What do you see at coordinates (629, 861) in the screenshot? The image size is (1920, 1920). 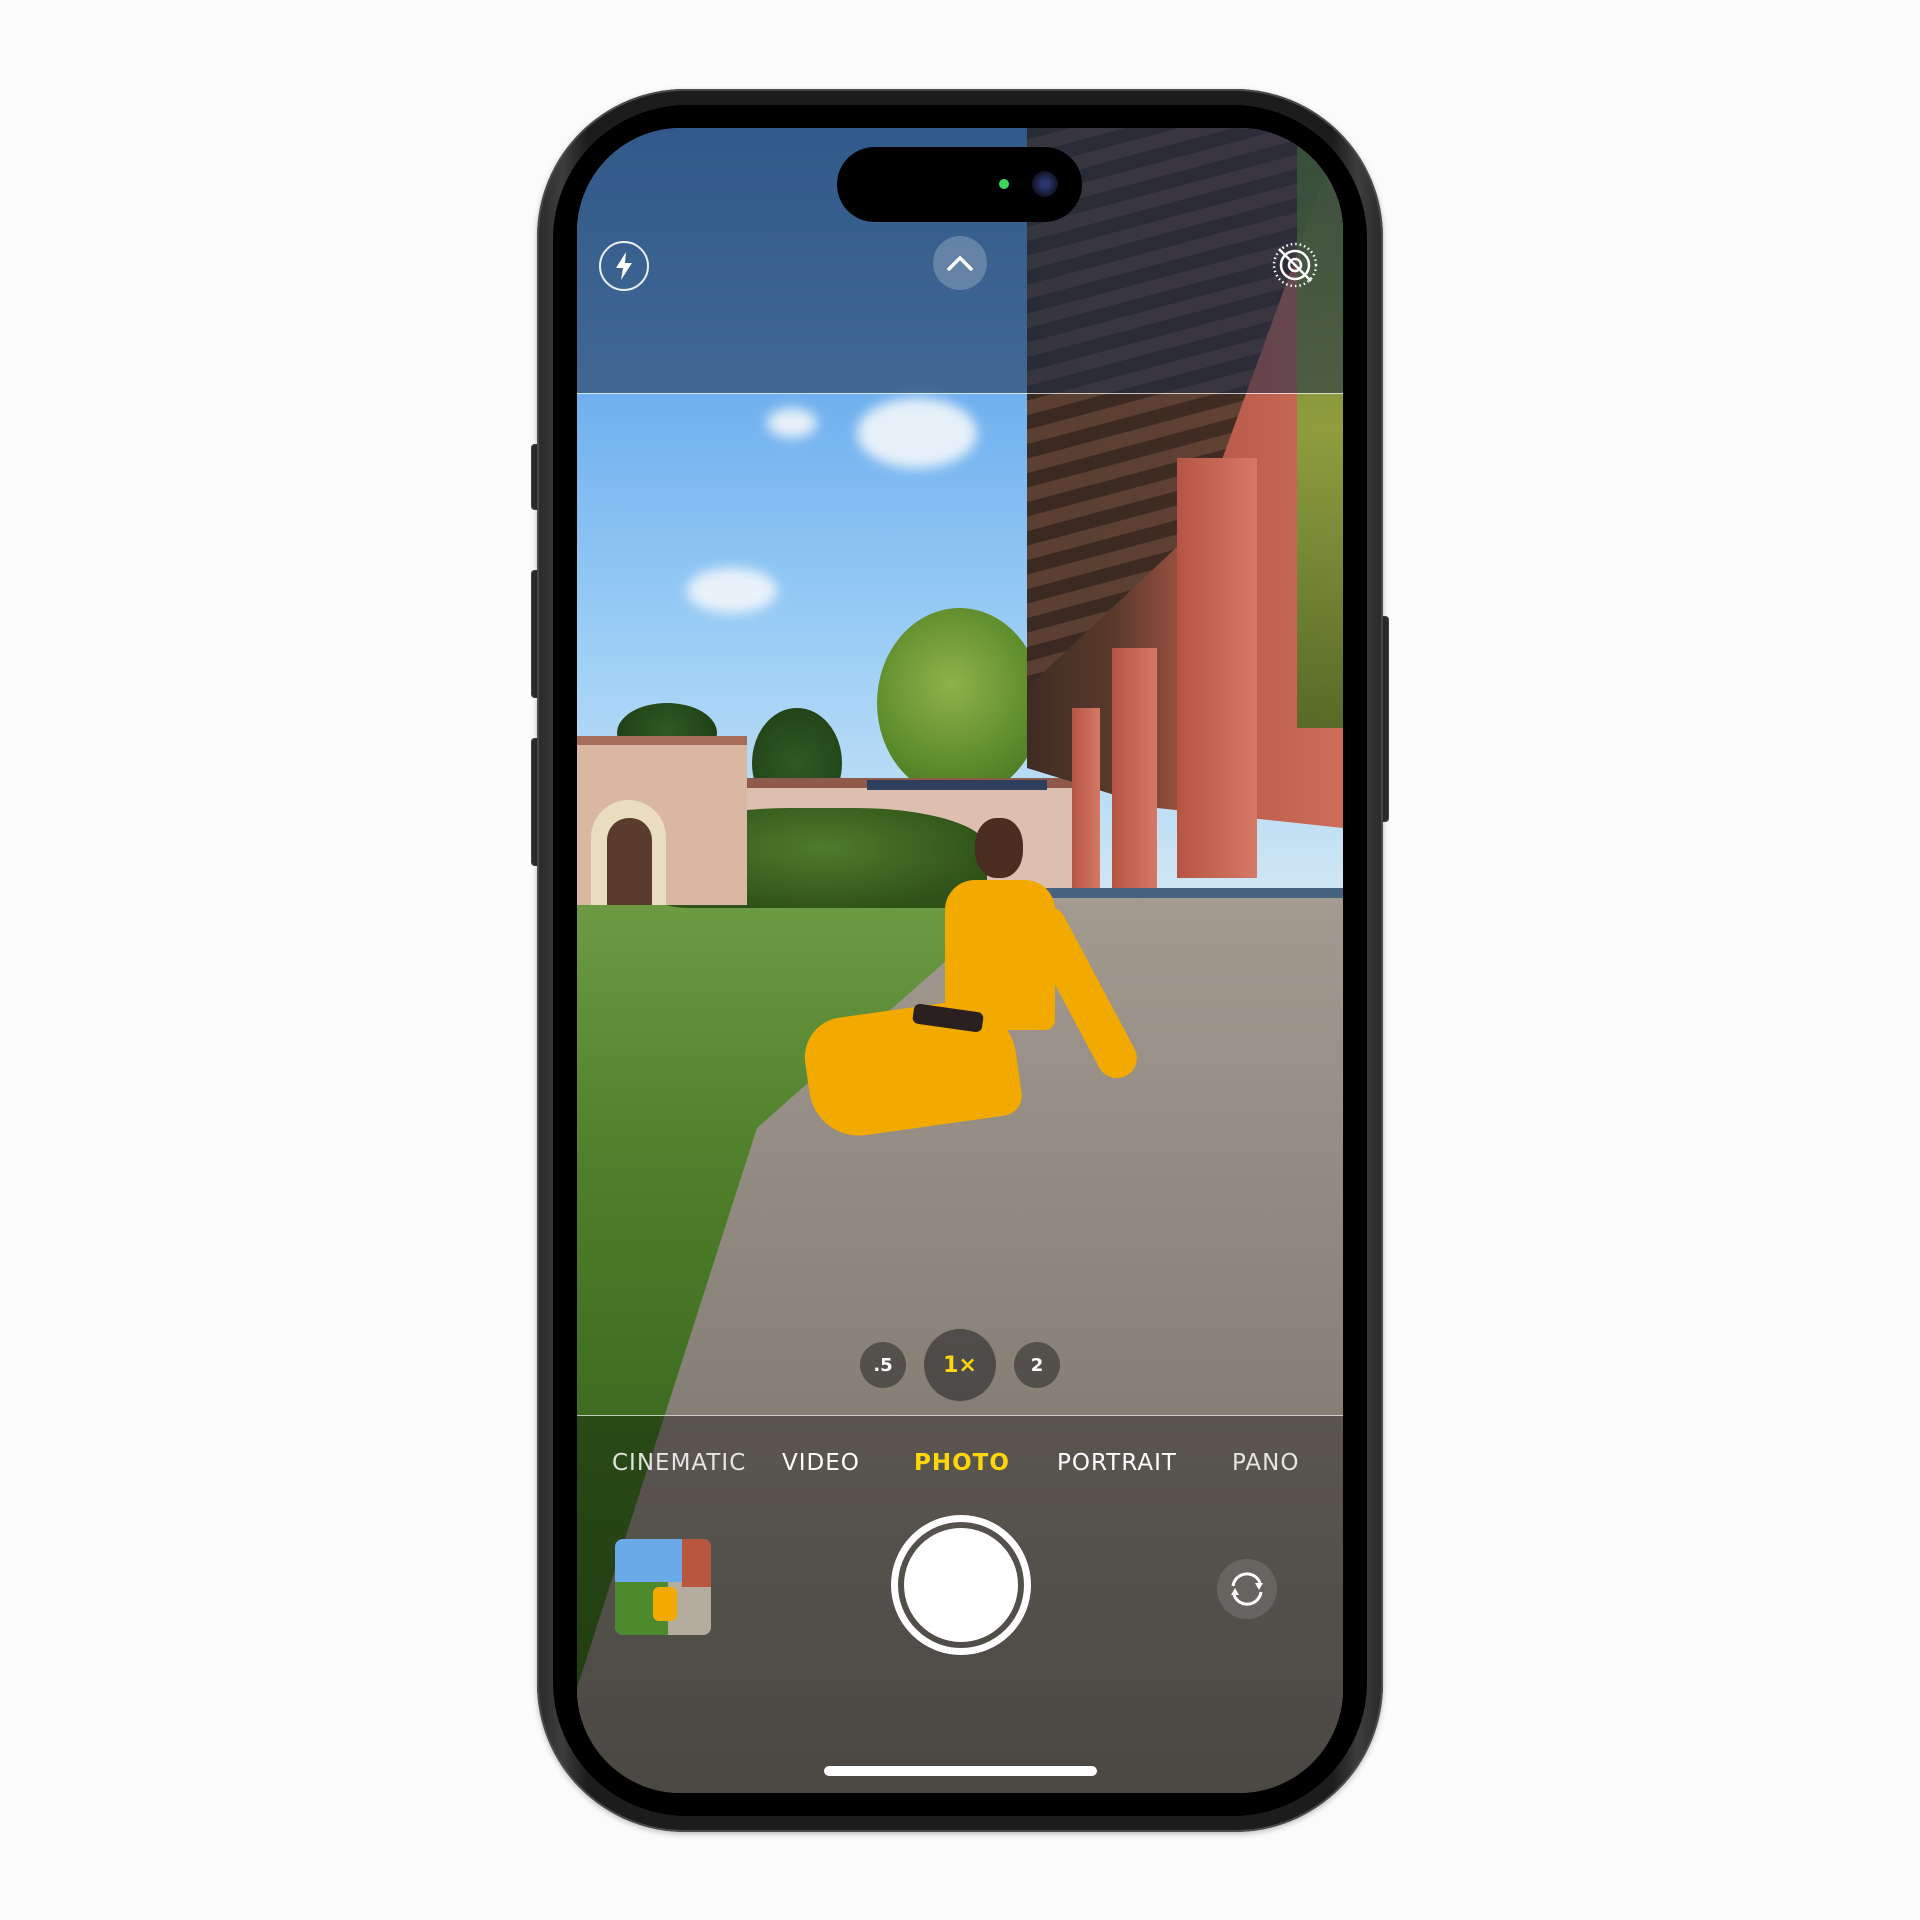 I see `scene-archway` at bounding box center [629, 861].